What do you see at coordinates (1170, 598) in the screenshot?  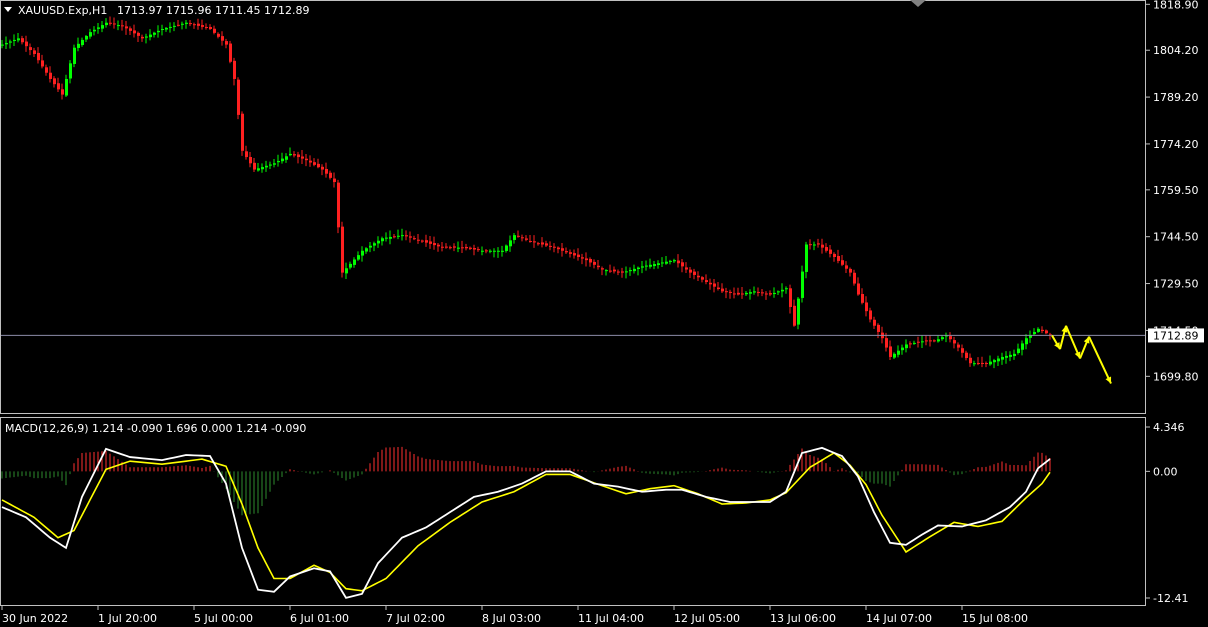 I see `macd-axis-label: -12.41` at bounding box center [1170, 598].